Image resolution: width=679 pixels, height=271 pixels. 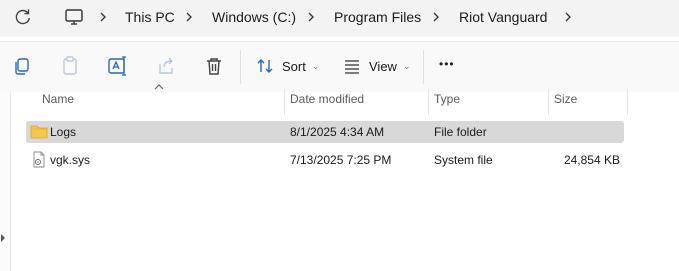 I want to click on file-date: 8/1/2025 4:34 AM, so click(x=337, y=132).